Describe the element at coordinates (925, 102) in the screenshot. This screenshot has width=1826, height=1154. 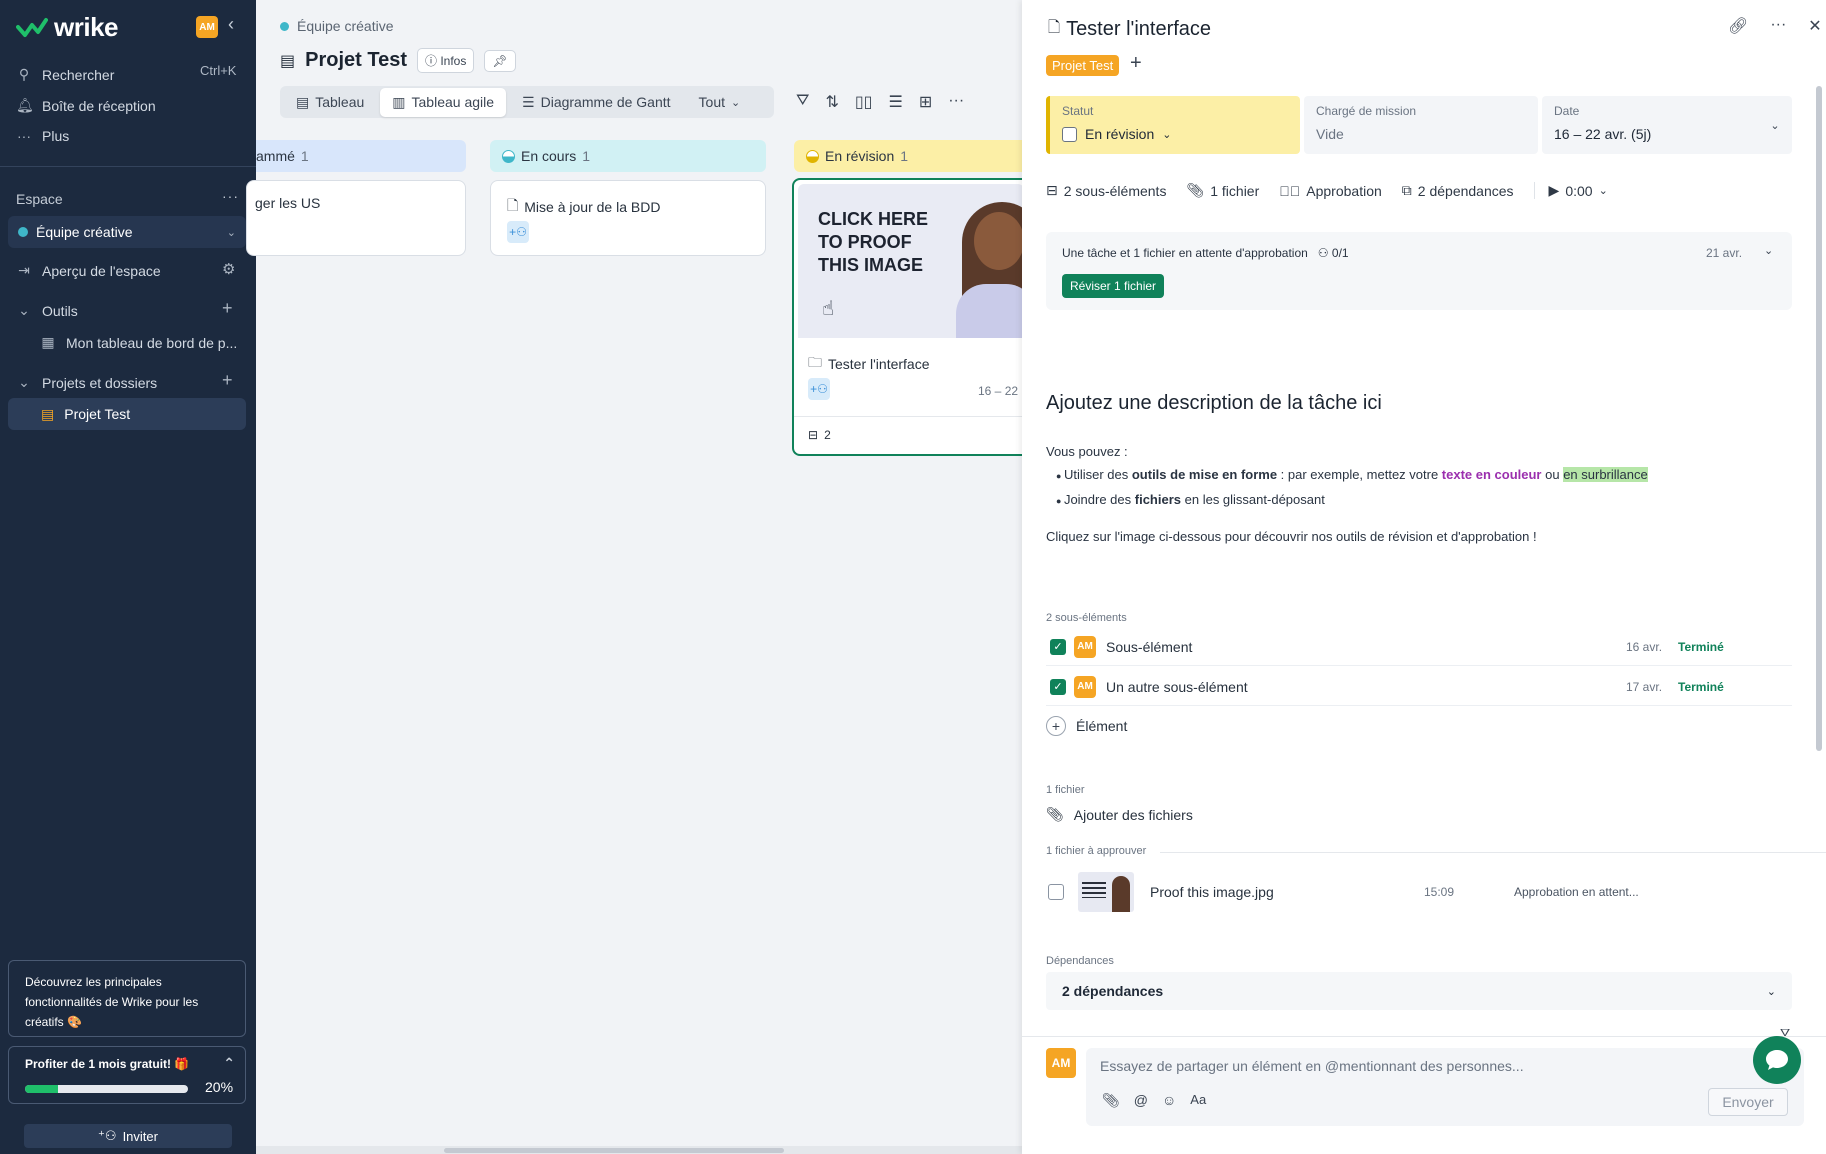
I see `fields-icon: ⊞` at that location.